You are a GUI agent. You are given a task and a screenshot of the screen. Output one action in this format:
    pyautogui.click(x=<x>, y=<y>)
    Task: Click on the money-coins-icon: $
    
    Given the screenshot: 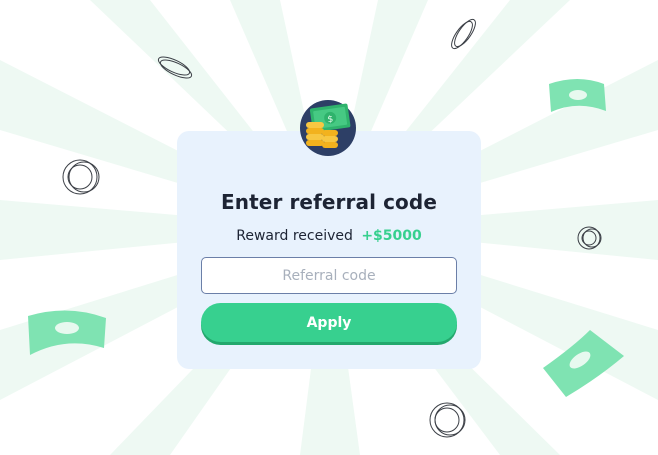 What is the action you would take?
    pyautogui.click(x=328, y=128)
    